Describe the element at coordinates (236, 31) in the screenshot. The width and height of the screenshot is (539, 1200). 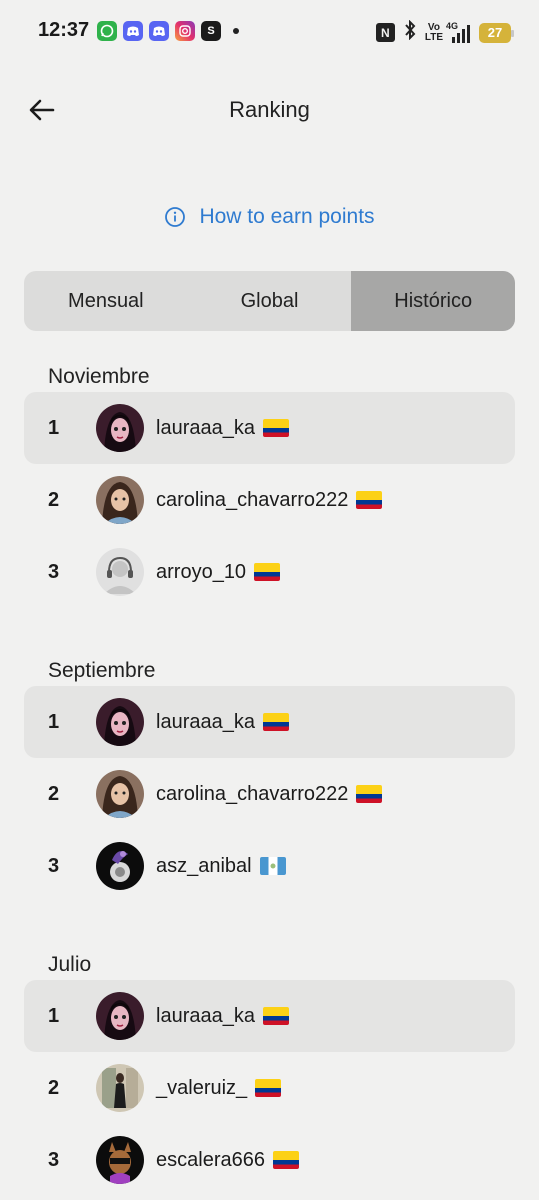
I see `more-notifications-dot` at that location.